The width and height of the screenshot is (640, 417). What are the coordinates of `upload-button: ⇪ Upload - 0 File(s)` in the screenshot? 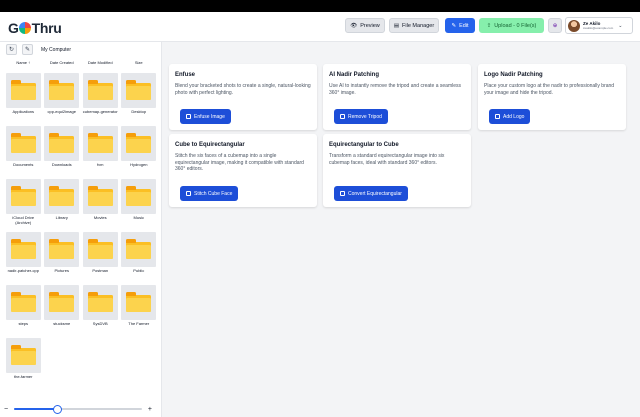 It's located at (511, 25).